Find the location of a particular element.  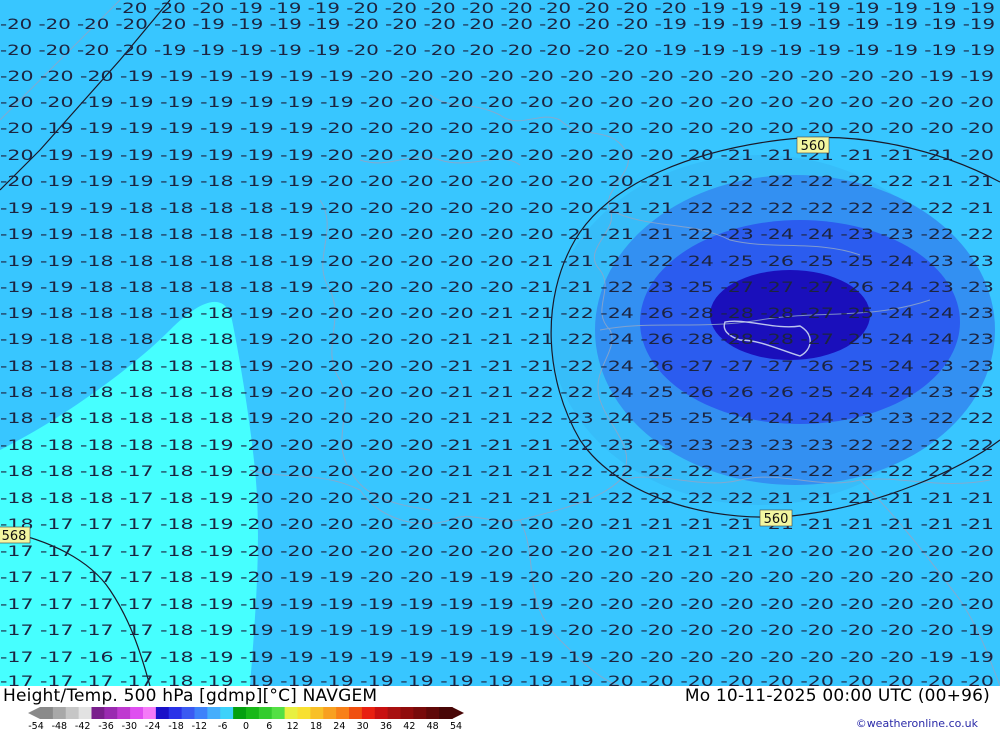

contour-label-560-bottom: 560 is located at coordinates (776, 518).